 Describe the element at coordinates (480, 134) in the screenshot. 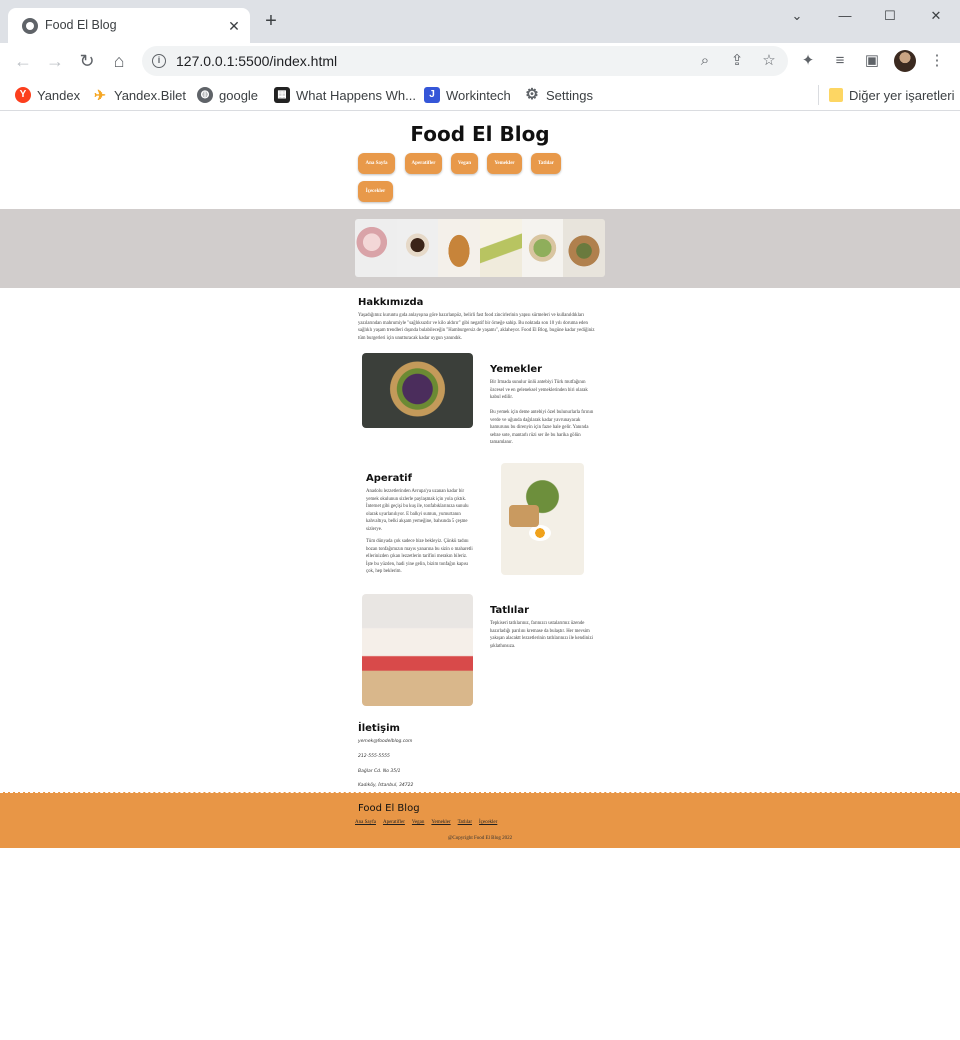

I see `site-title: Food El Blog` at that location.